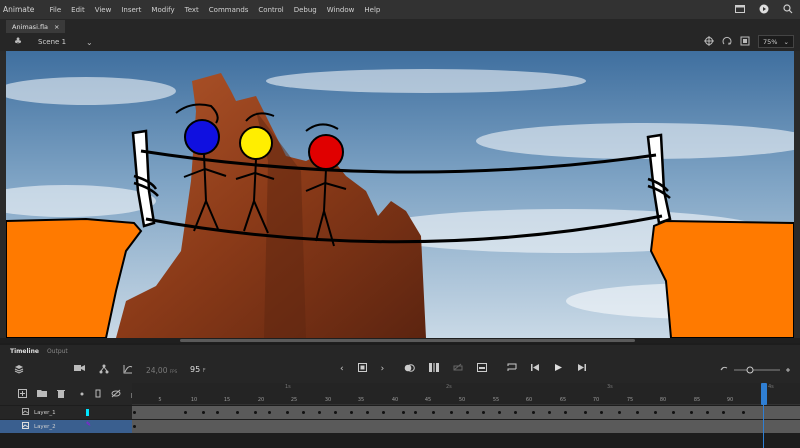 The width and height of the screenshot is (800, 448). I want to click on insert-frame-icon, so click(482, 369).